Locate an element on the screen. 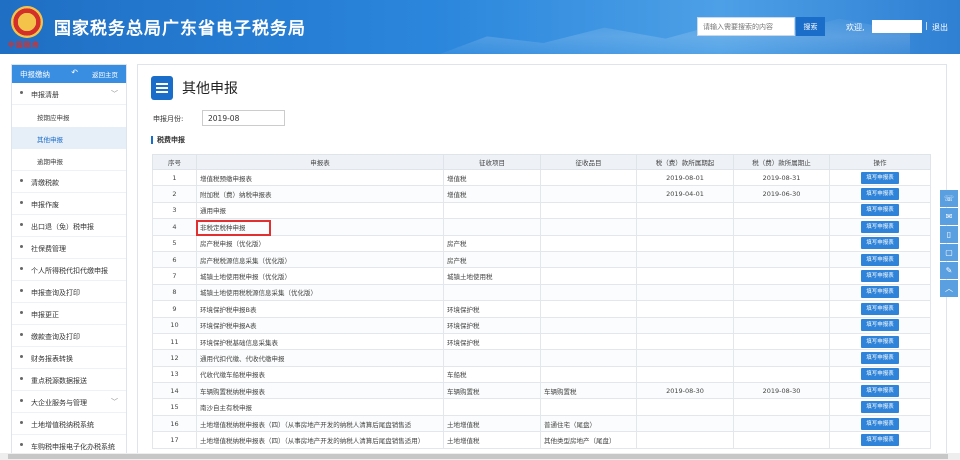 This screenshot has width=960, height=460. sidebar-item-label: 土地增值税纳税系统 is located at coordinates (62, 425).